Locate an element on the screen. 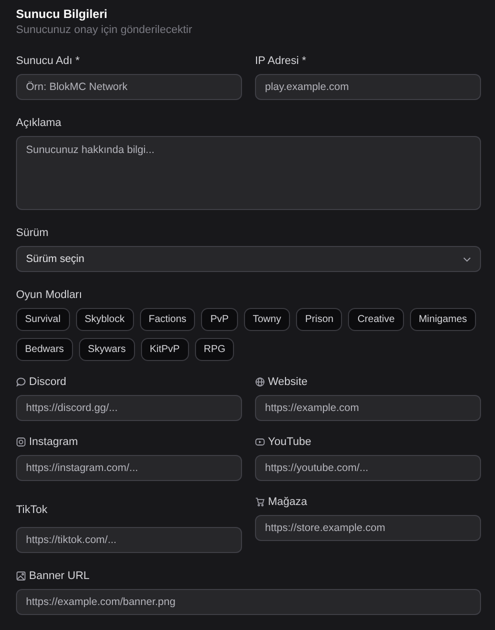 Image resolution: width=495 pixels, height=630 pixels. field-label: Website is located at coordinates (288, 382).